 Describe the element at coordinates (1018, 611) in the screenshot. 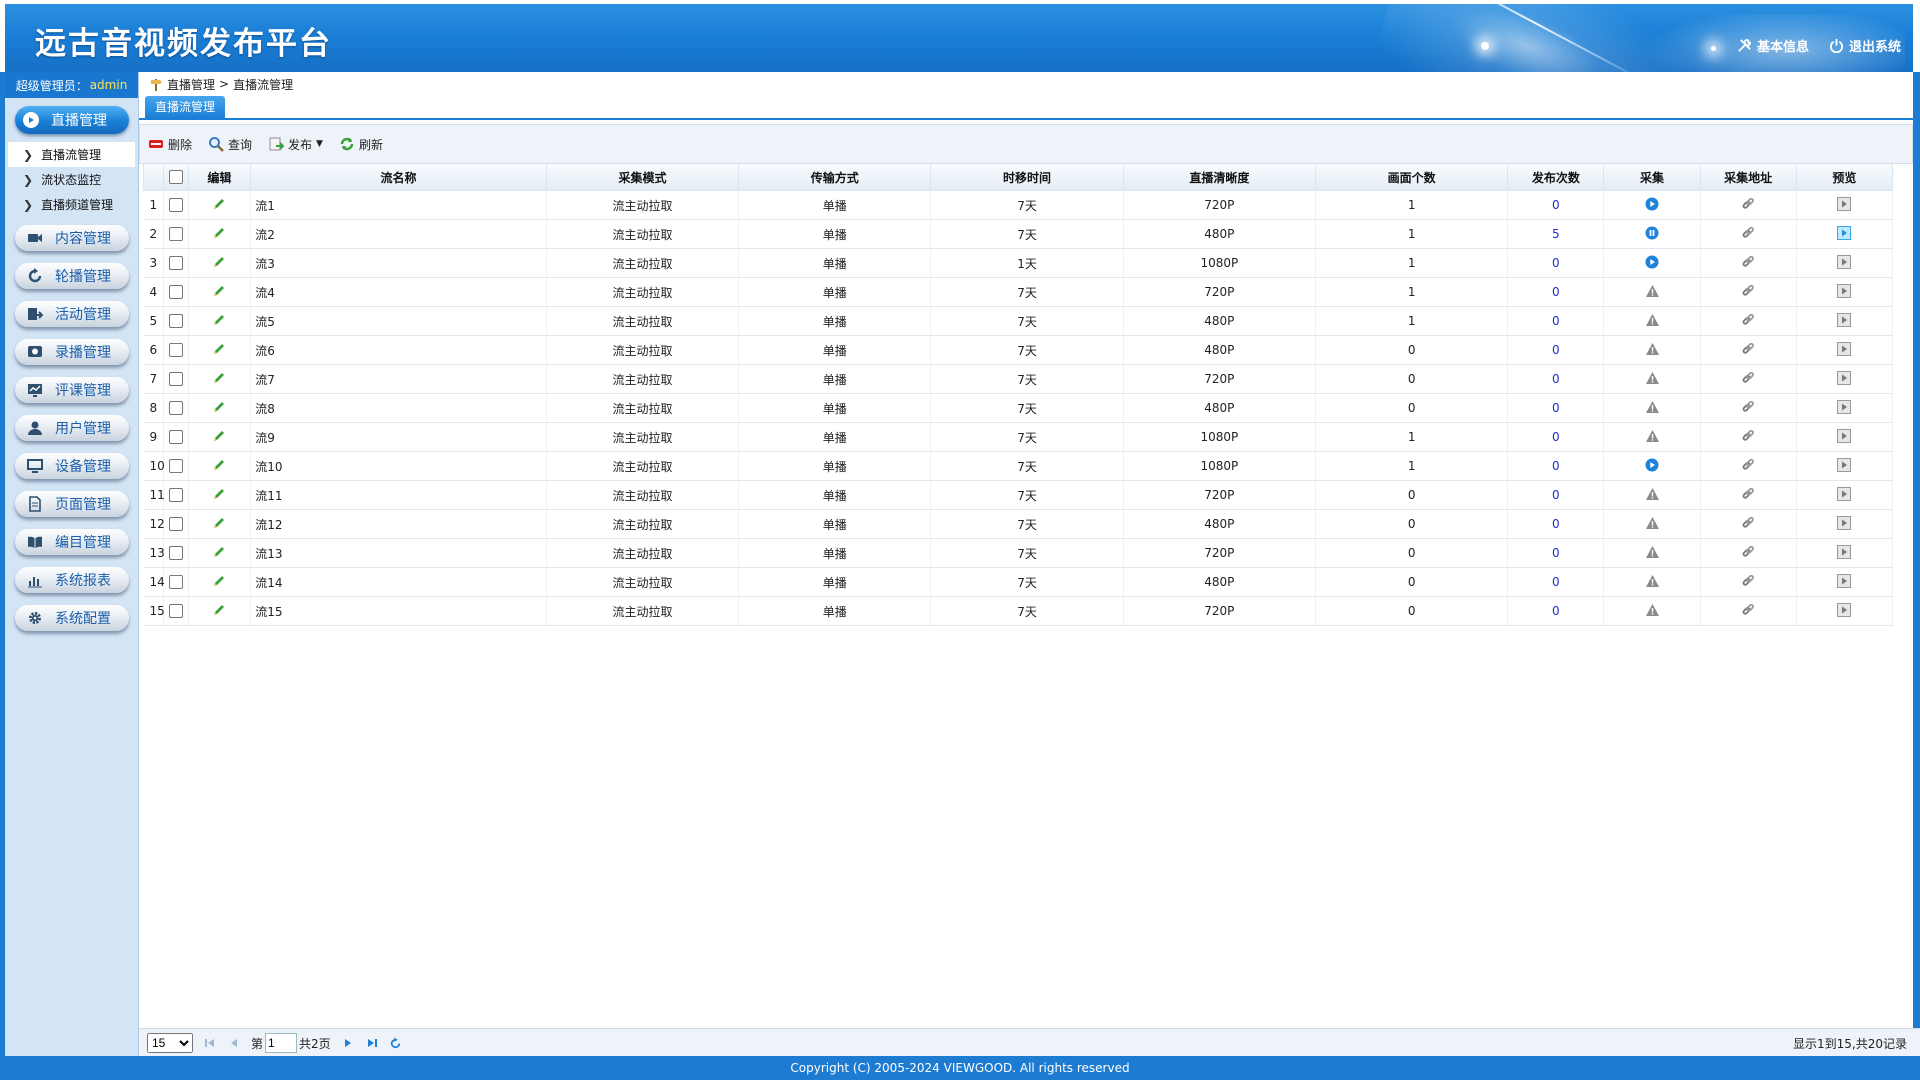

I see `table-row: 15 流15 流主动拉取 单播 7天 720P 0 0` at that location.